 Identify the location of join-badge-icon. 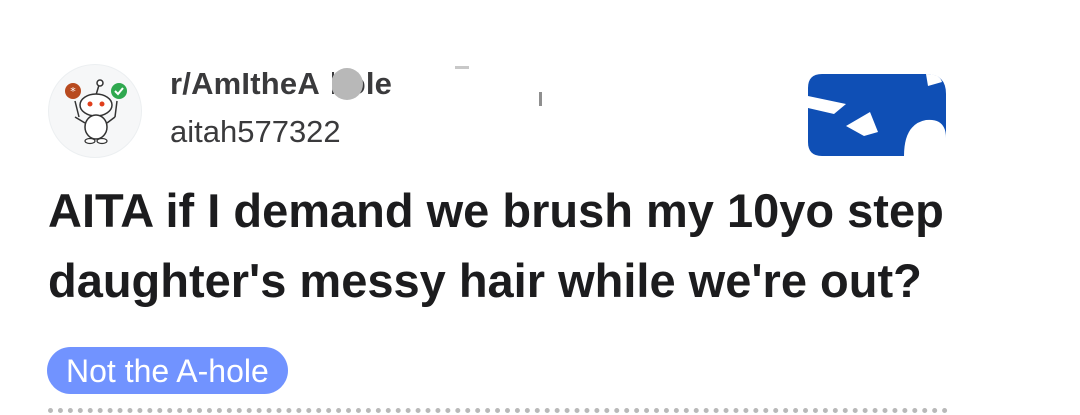
(877, 115).